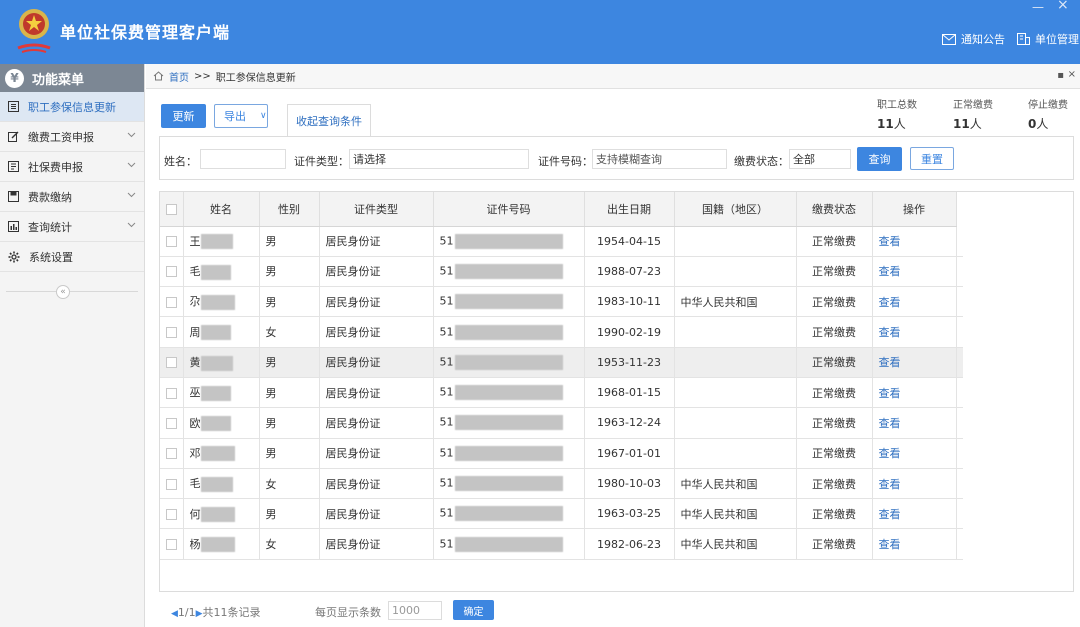 The width and height of the screenshot is (1080, 627). I want to click on id-type-select: 请选择, so click(439, 159).